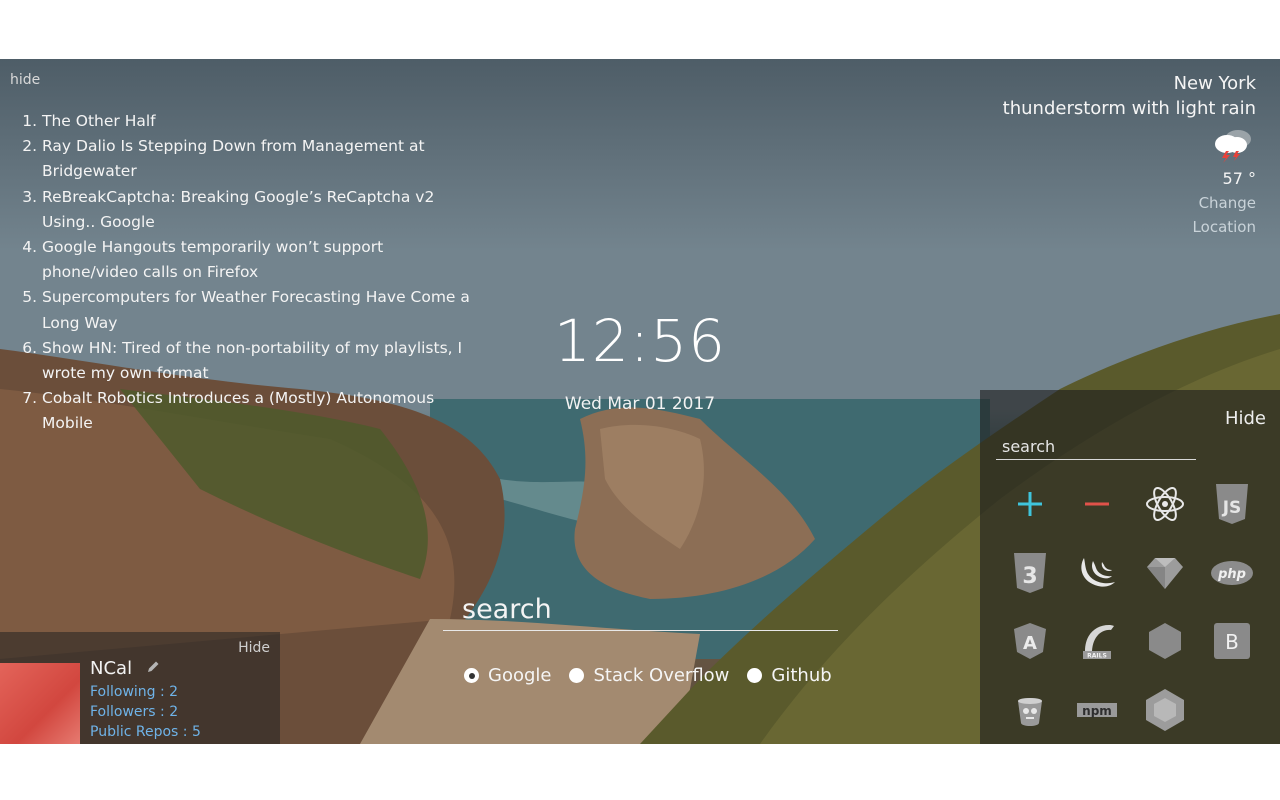 The image size is (1280, 800). Describe the element at coordinates (1098, 504) in the screenshot. I see `remove-icon` at that location.